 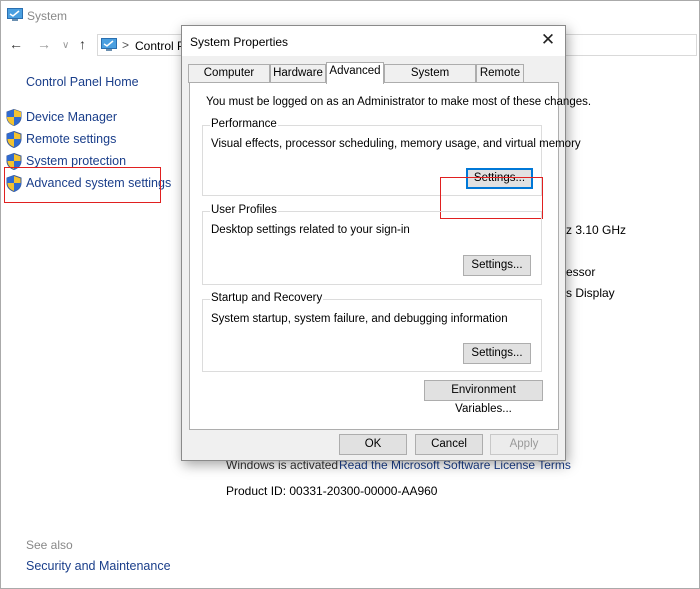 I want to click on tab-remote: Remote, so click(x=500, y=73).